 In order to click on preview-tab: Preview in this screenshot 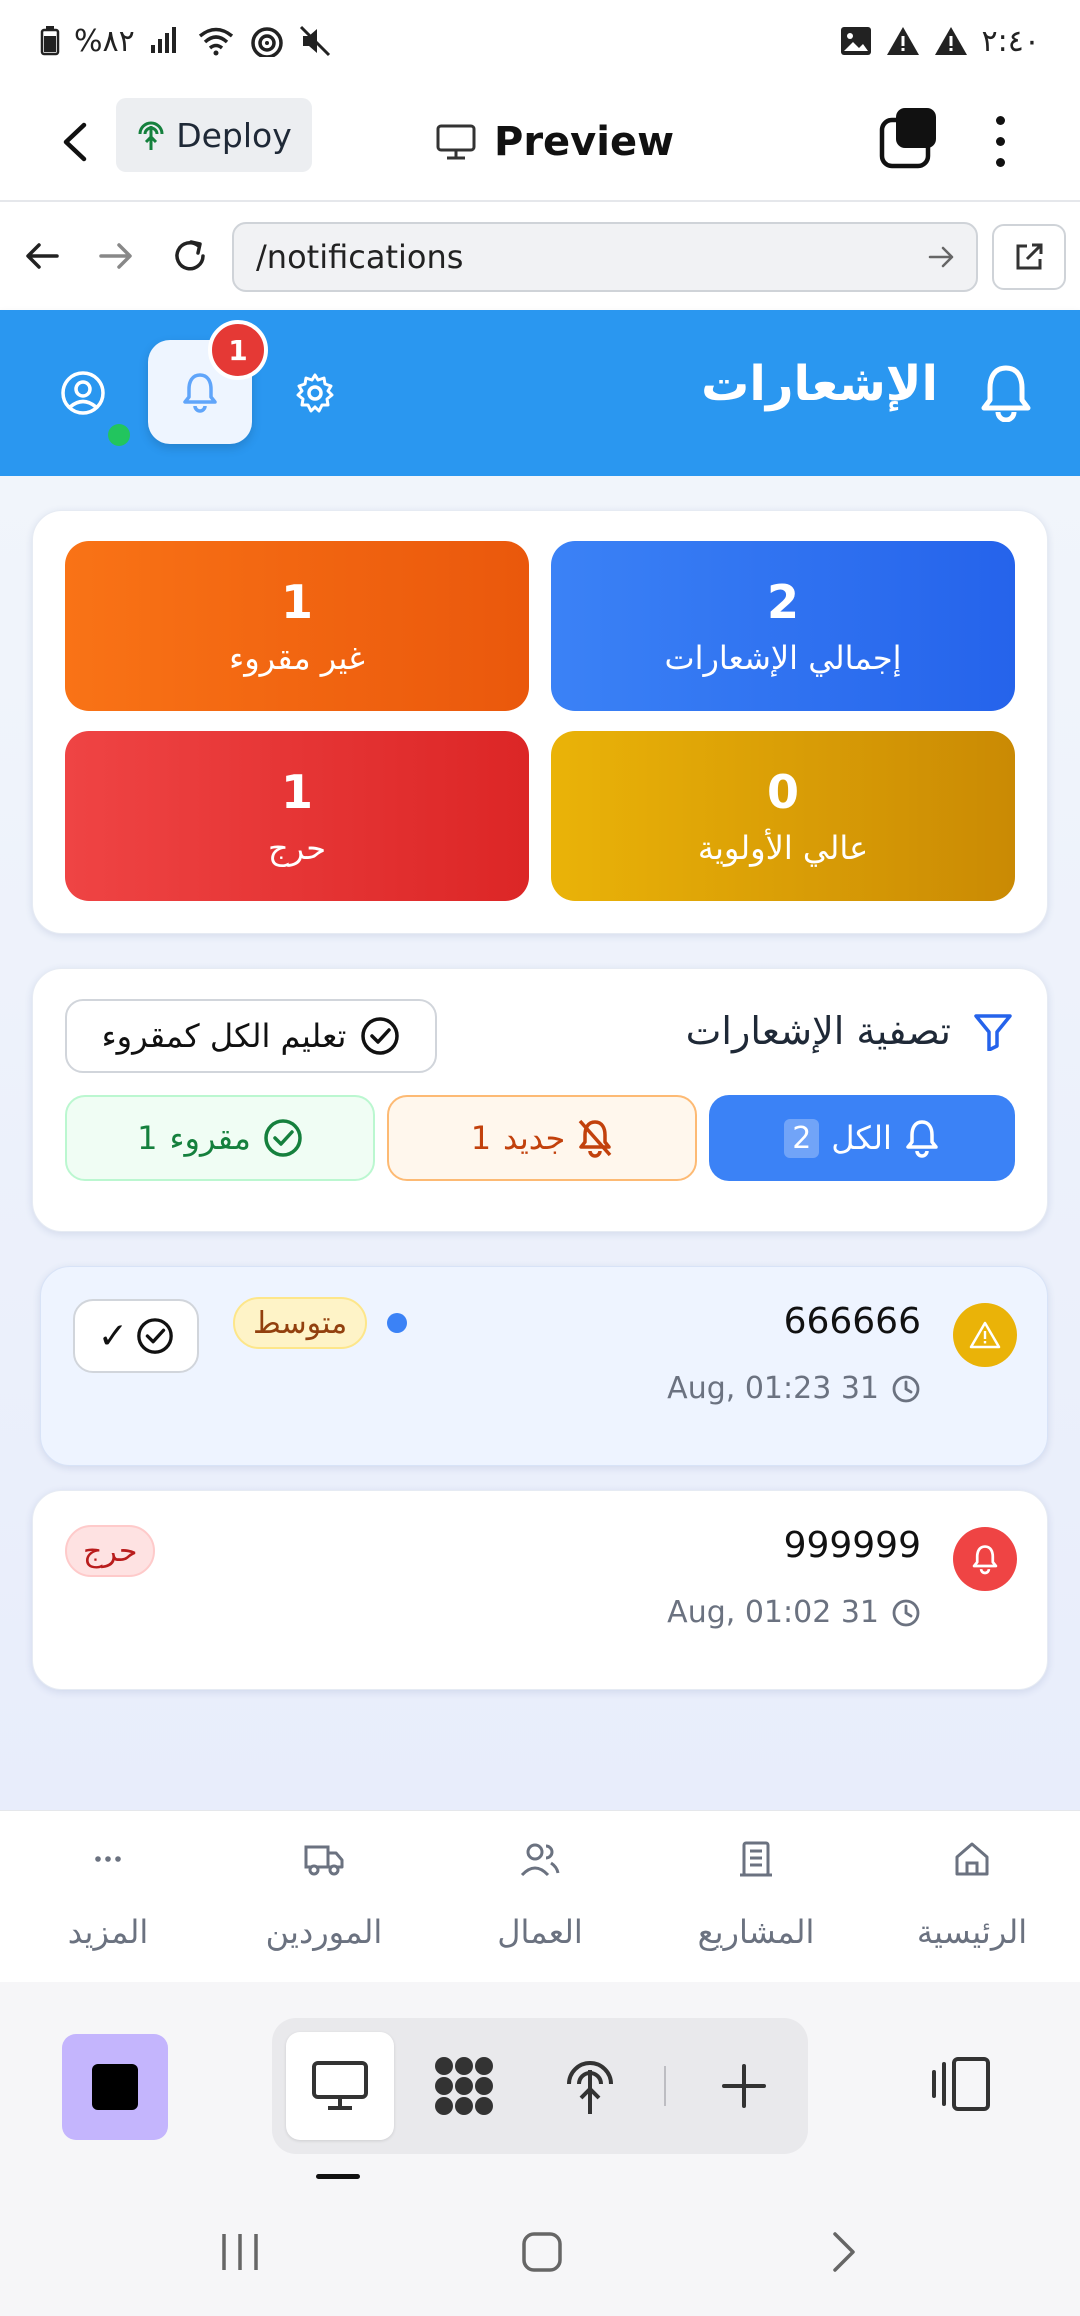, I will do `click(555, 142)`.